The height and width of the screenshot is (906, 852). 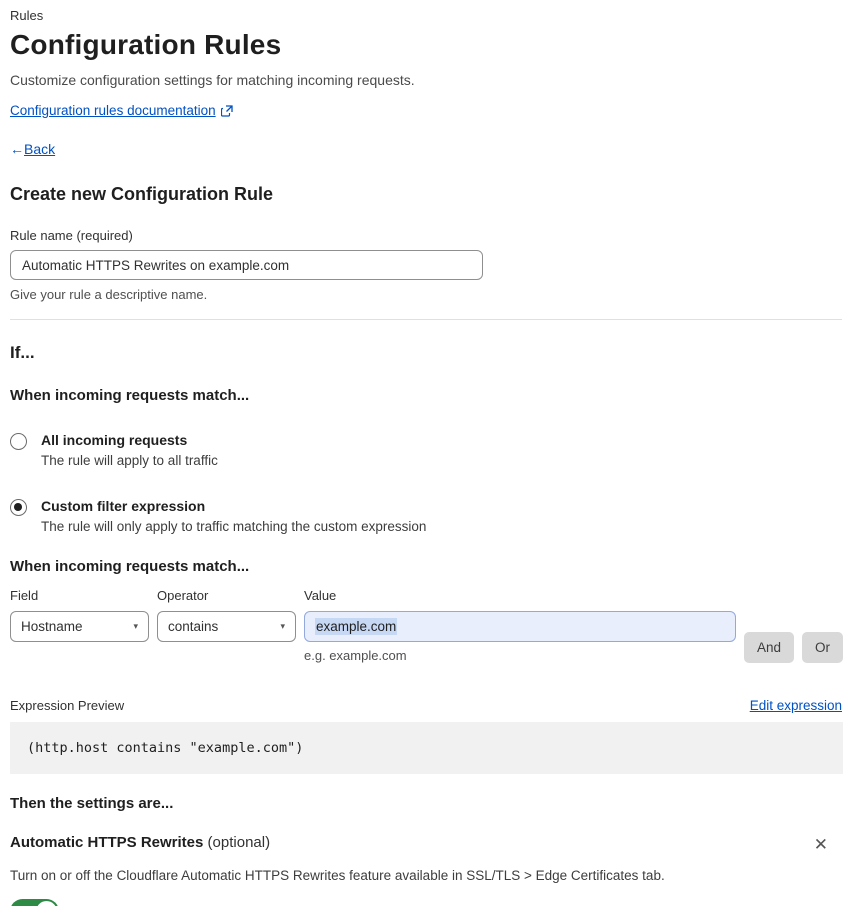 I want to click on value-input: example.com, so click(x=520, y=626).